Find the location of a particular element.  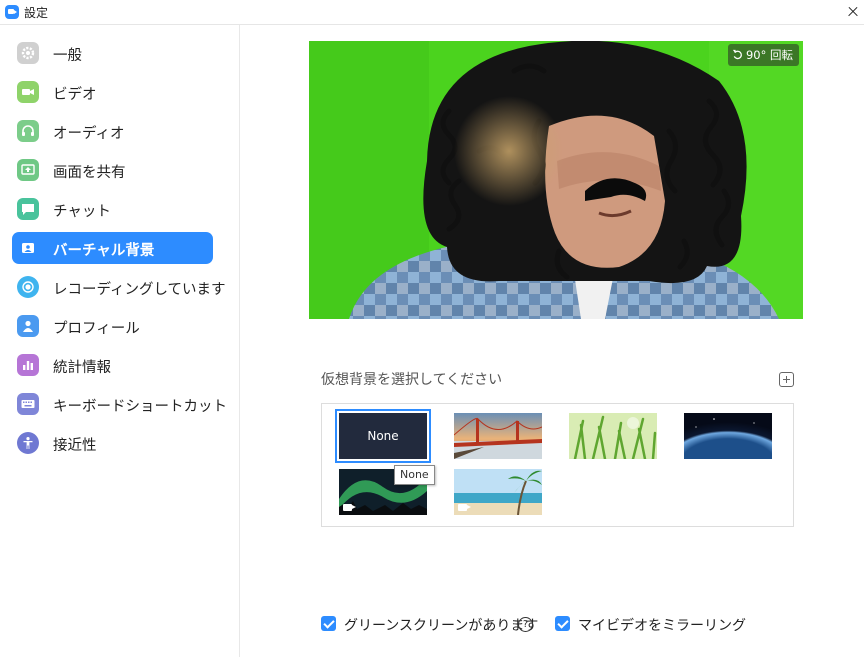

mirror-video-label: マイビデオをミラーリング is located at coordinates (662, 626).